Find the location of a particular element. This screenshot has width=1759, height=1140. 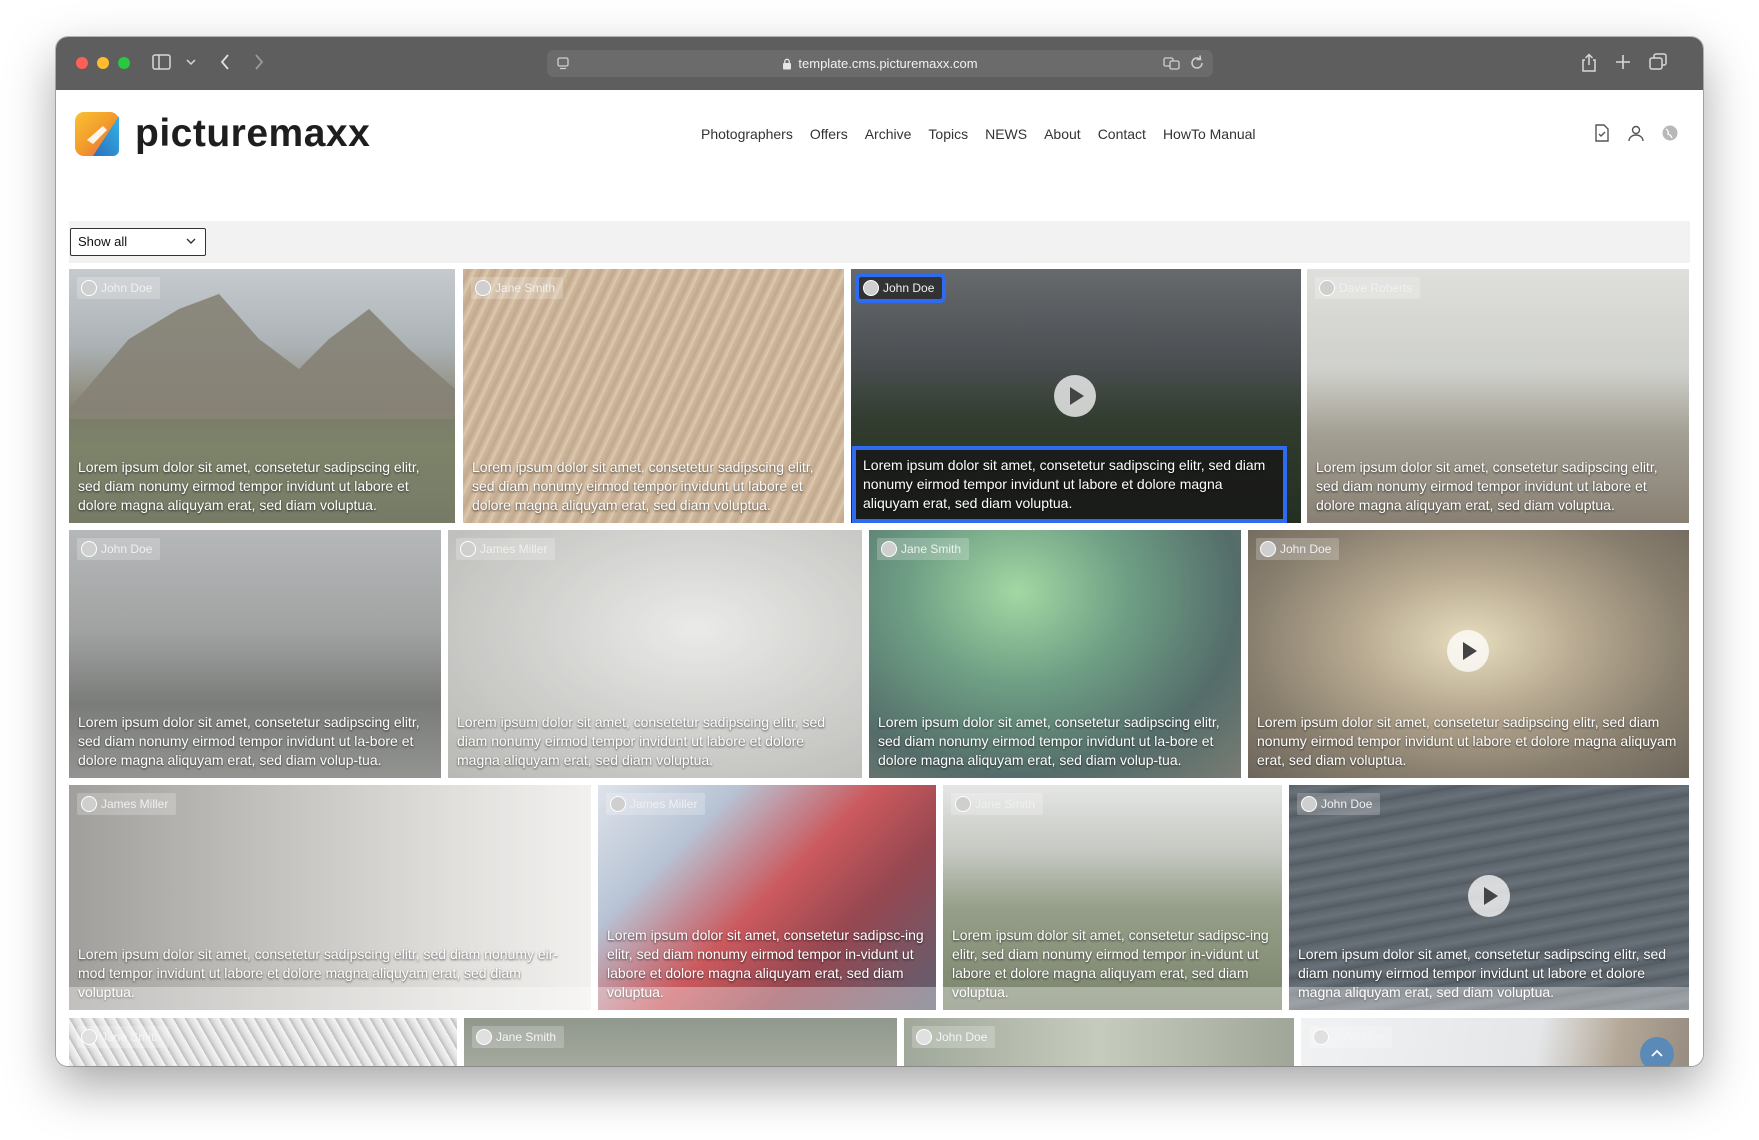

header-actions is located at coordinates (1636, 133).